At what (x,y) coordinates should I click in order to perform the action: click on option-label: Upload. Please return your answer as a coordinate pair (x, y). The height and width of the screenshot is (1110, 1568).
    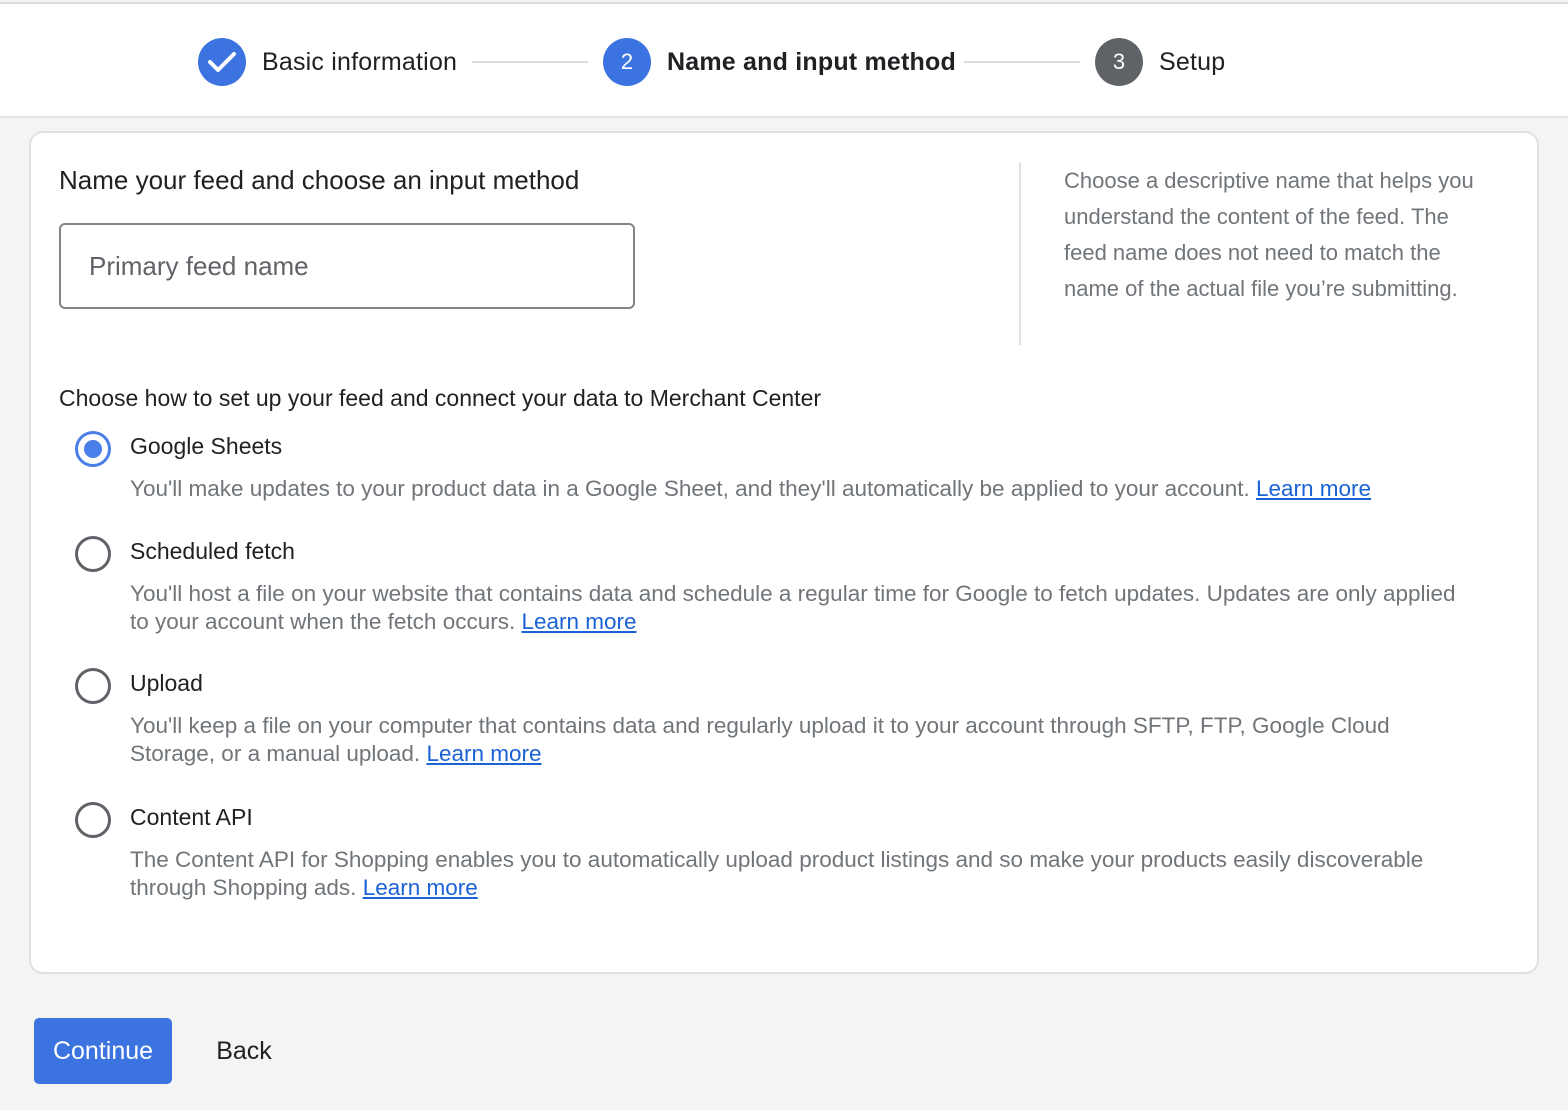
    Looking at the image, I should click on (166, 683).